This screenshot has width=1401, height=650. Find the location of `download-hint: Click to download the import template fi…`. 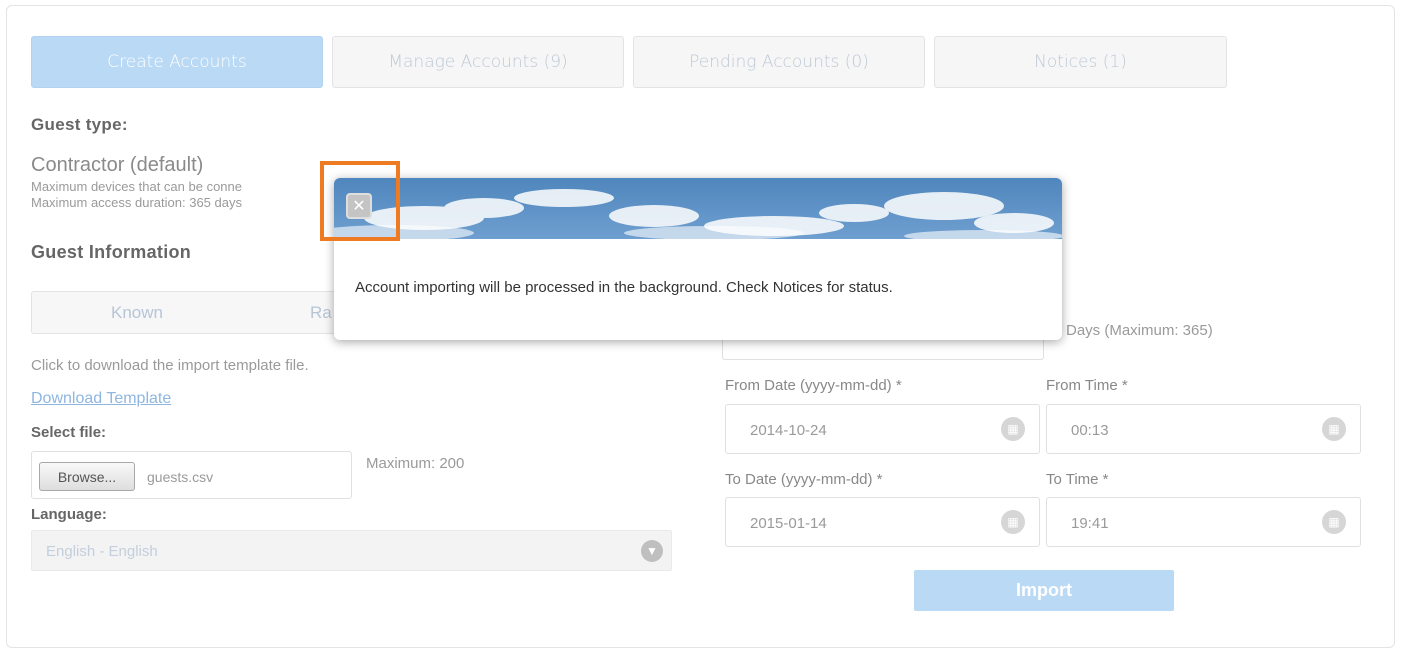

download-hint: Click to download the import template fi… is located at coordinates (170, 365).